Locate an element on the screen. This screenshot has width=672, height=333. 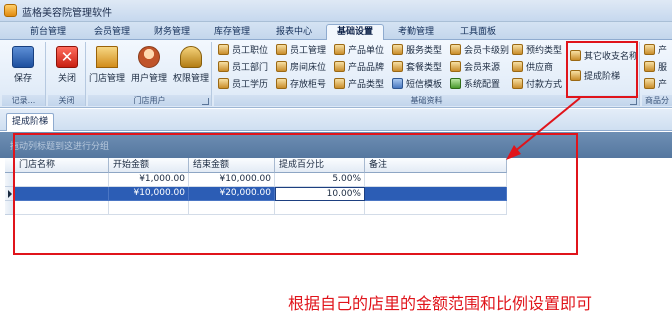
annotation-text: 根据自己的店里的金额范围和比例设置即可 is located at coordinates (440, 303).